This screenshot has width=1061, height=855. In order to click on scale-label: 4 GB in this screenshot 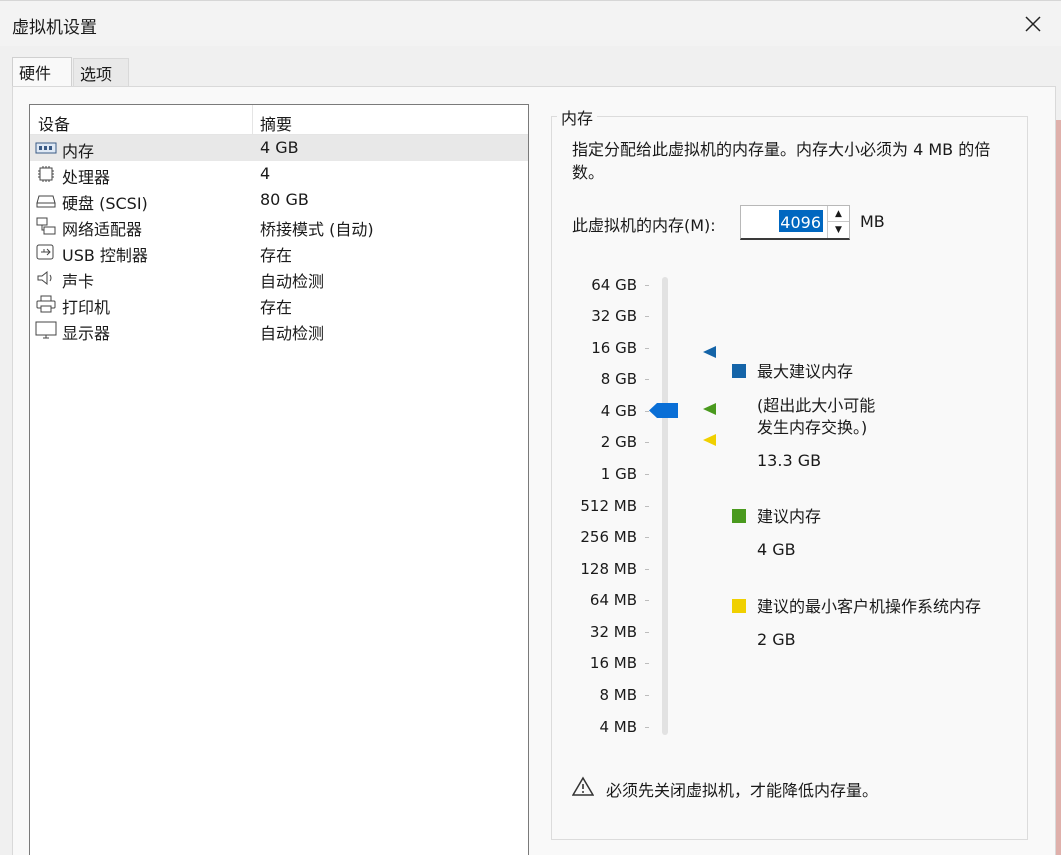, I will do `click(618, 411)`.